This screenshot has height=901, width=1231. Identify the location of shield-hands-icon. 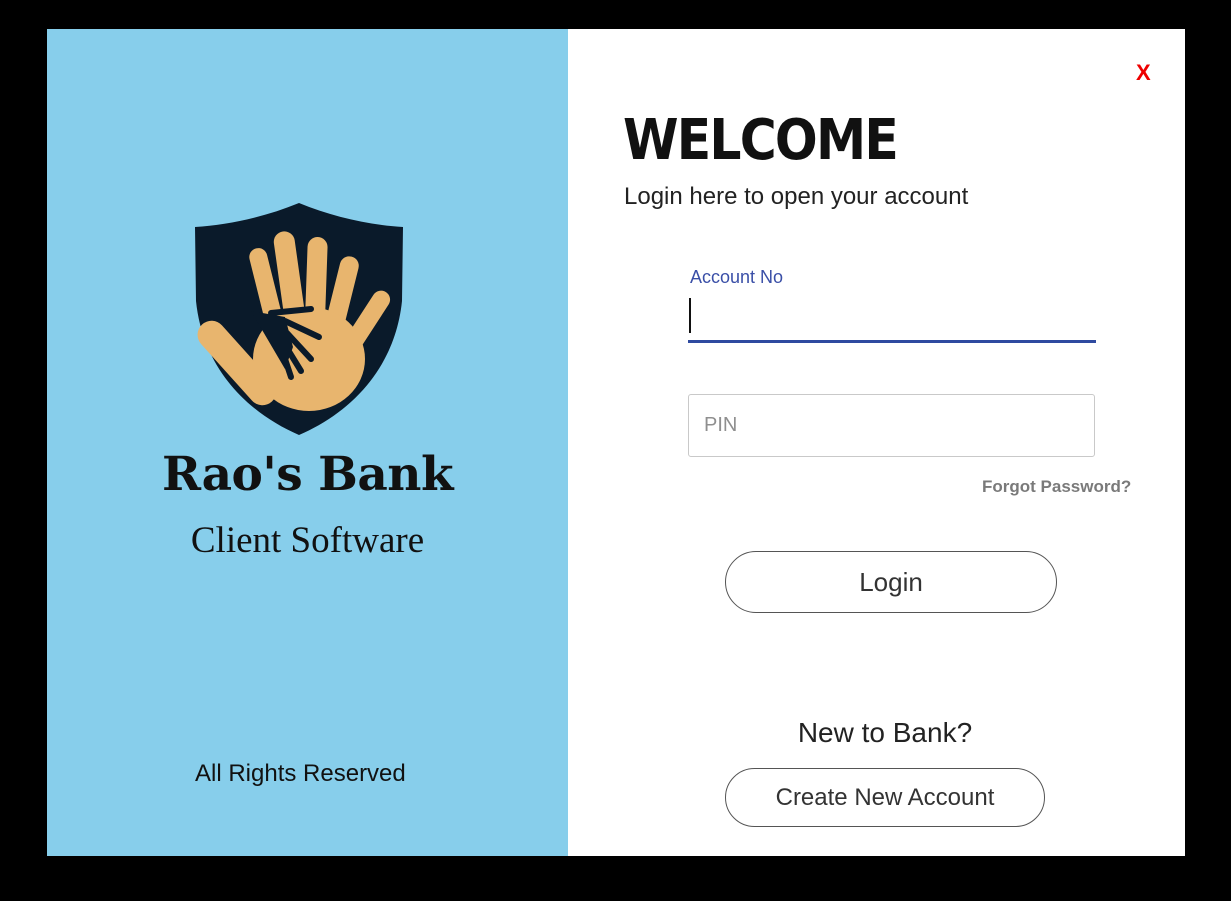
(299, 319).